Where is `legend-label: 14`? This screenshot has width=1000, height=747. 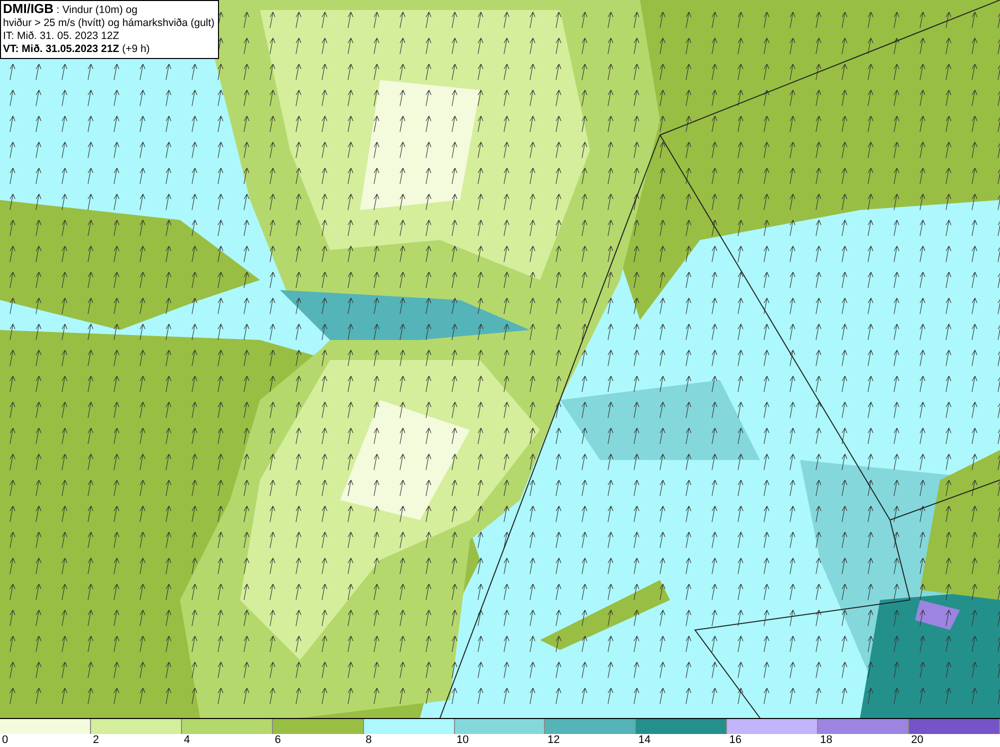
legend-label: 14 is located at coordinates (644, 740).